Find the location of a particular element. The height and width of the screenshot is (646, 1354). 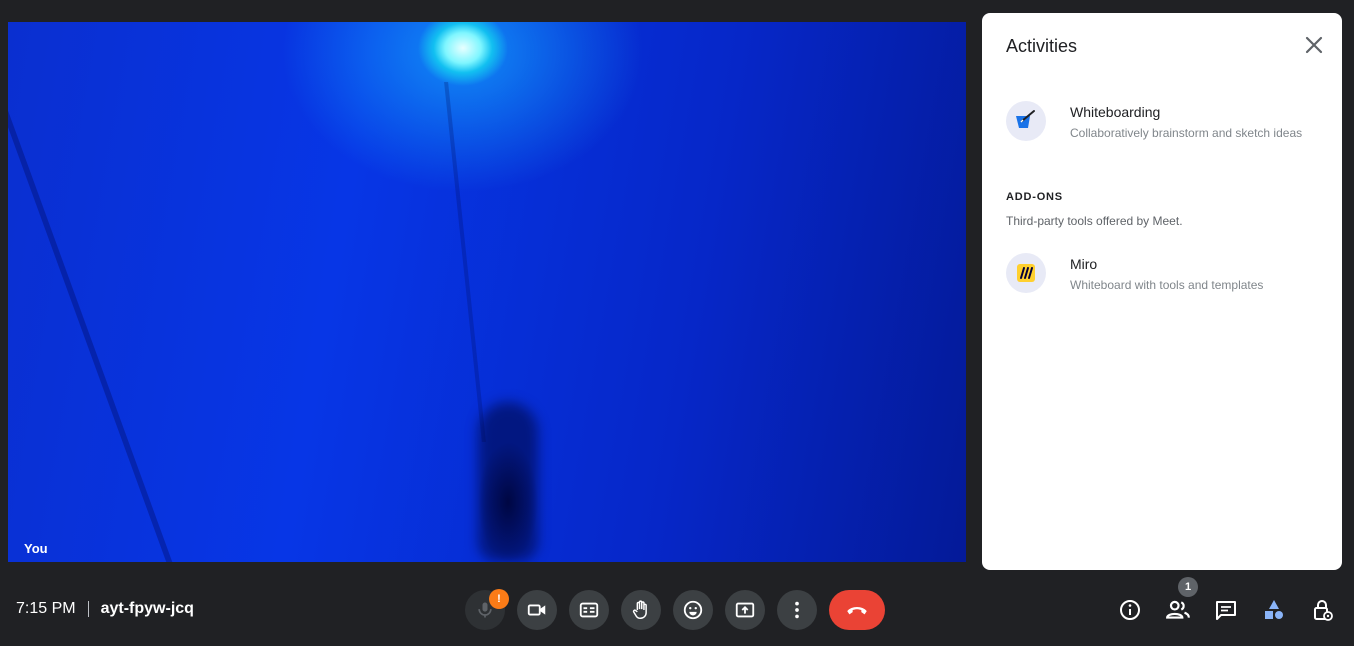

emoji-icon is located at coordinates (693, 610).